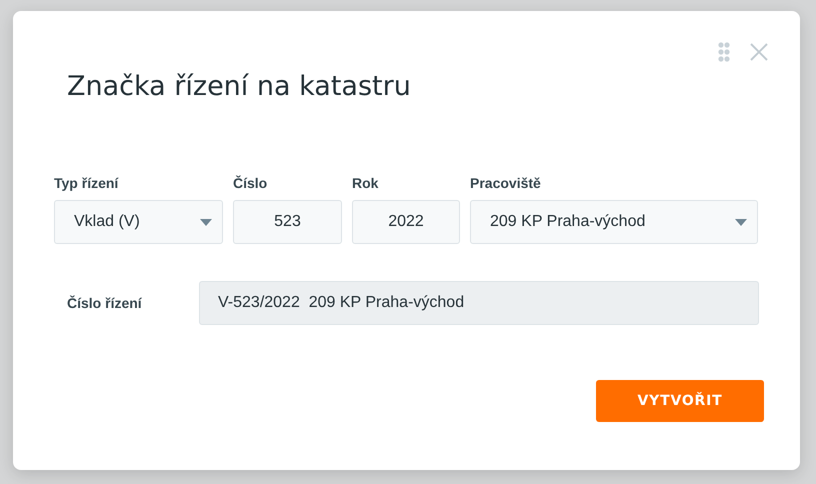 Image resolution: width=816 pixels, height=484 pixels. Describe the element at coordinates (759, 52) in the screenshot. I see `close-icon` at that location.